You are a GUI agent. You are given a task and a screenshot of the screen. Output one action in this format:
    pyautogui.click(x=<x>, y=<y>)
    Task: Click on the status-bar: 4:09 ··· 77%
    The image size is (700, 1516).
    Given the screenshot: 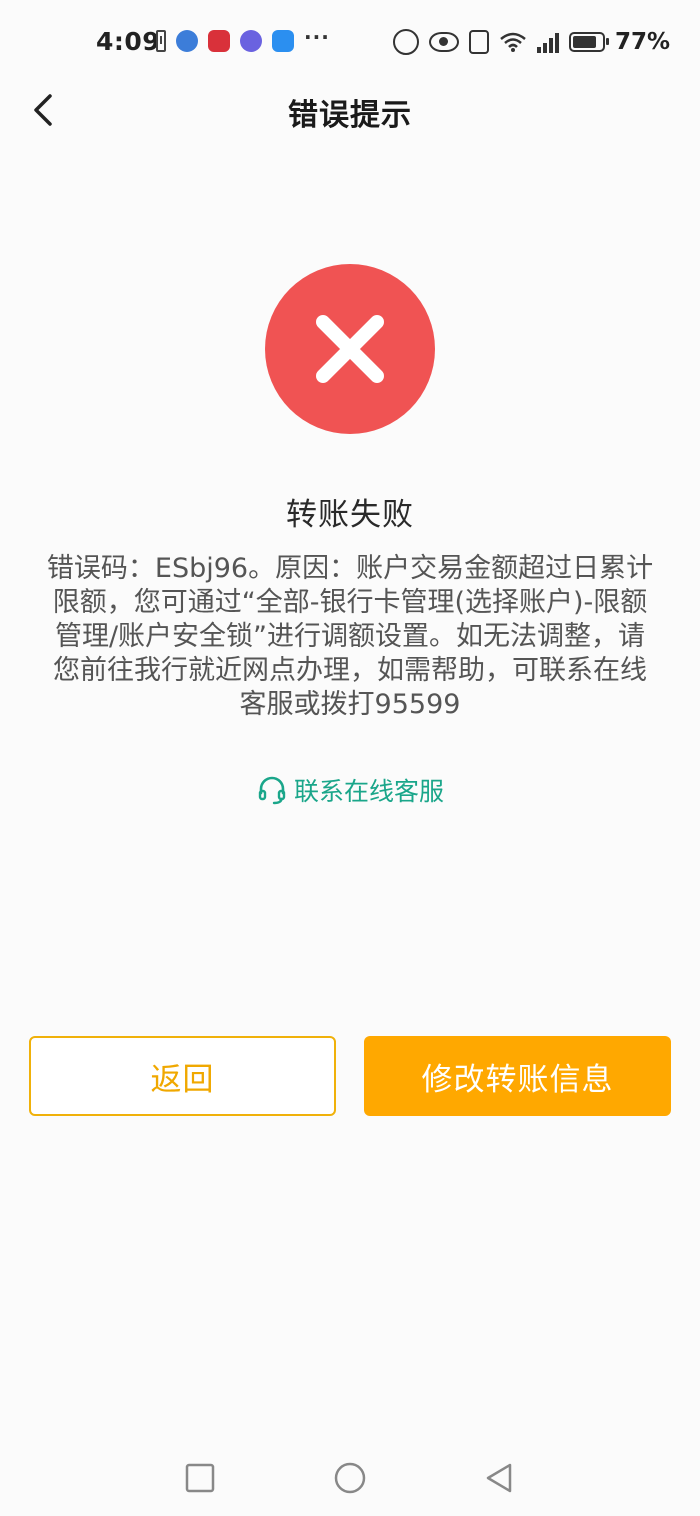 What is the action you would take?
    pyautogui.click(x=350, y=43)
    